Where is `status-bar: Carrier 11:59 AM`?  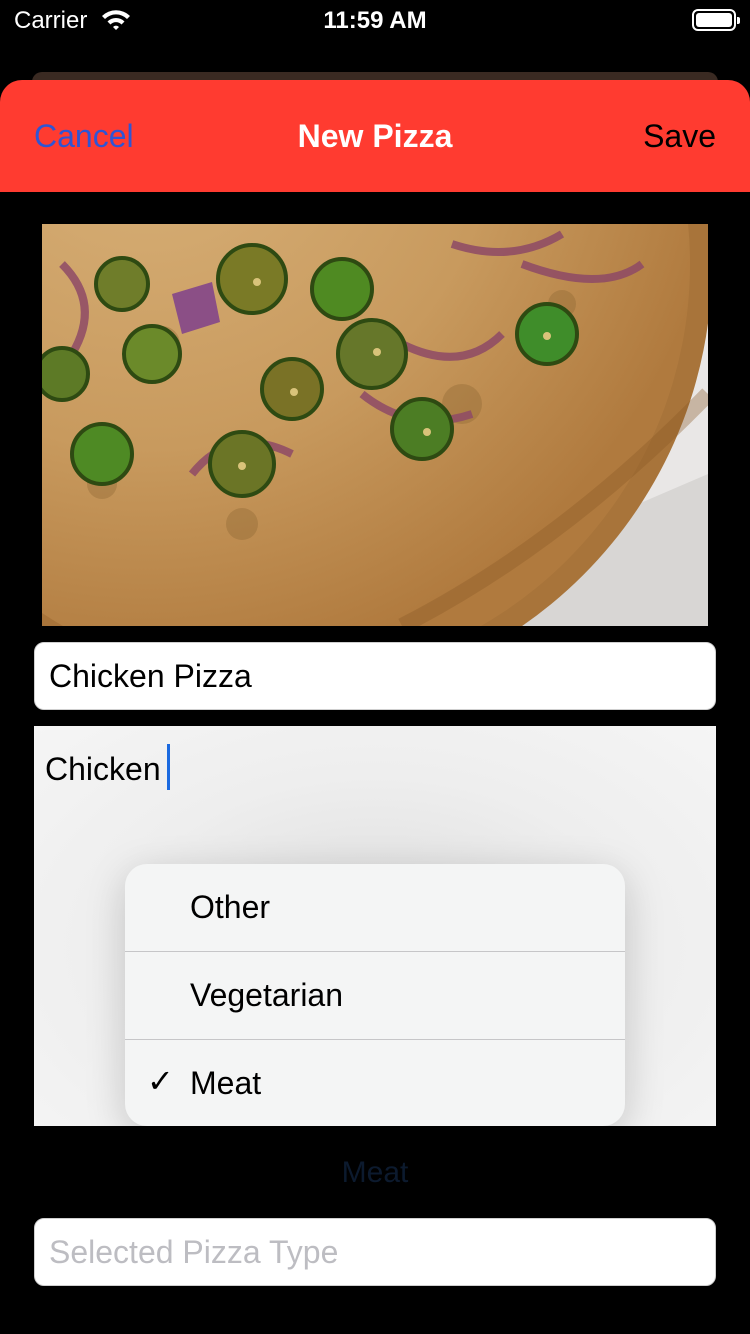 status-bar: Carrier 11:59 AM is located at coordinates (375, 21).